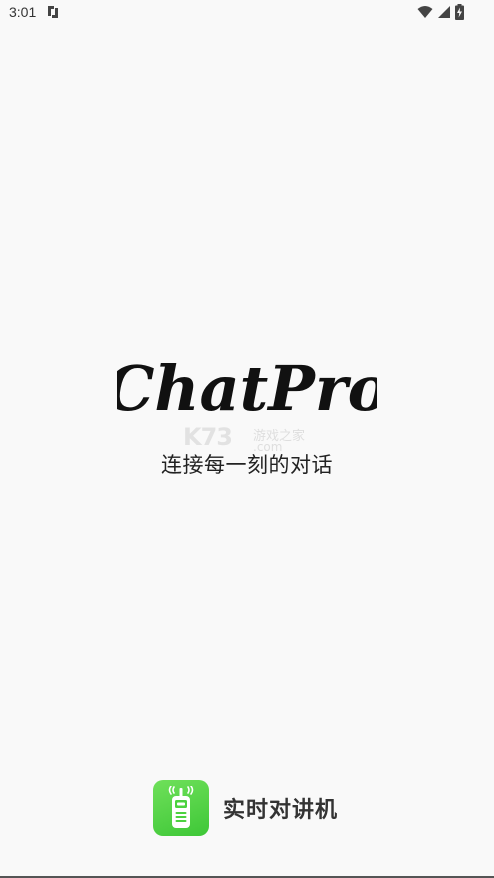  What do you see at coordinates (181, 808) in the screenshot?
I see `walkie-talkie-icon` at bounding box center [181, 808].